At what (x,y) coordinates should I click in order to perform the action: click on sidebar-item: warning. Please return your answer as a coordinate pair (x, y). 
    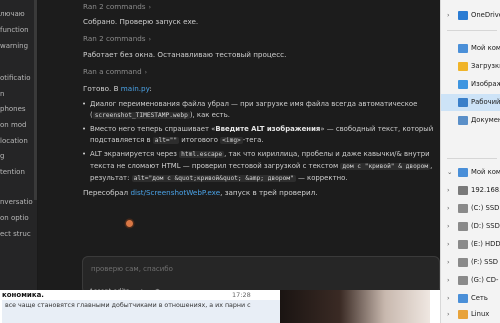
    Looking at the image, I should click on (18, 46).